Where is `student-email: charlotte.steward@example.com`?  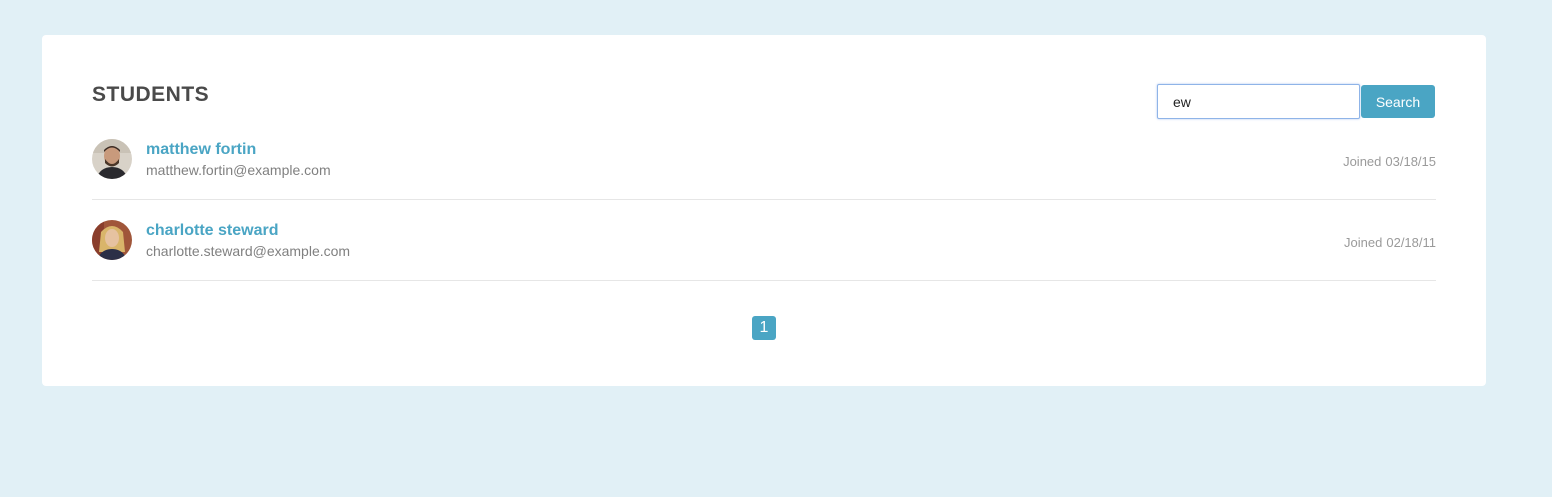 student-email: charlotte.steward@example.com is located at coordinates (248, 251).